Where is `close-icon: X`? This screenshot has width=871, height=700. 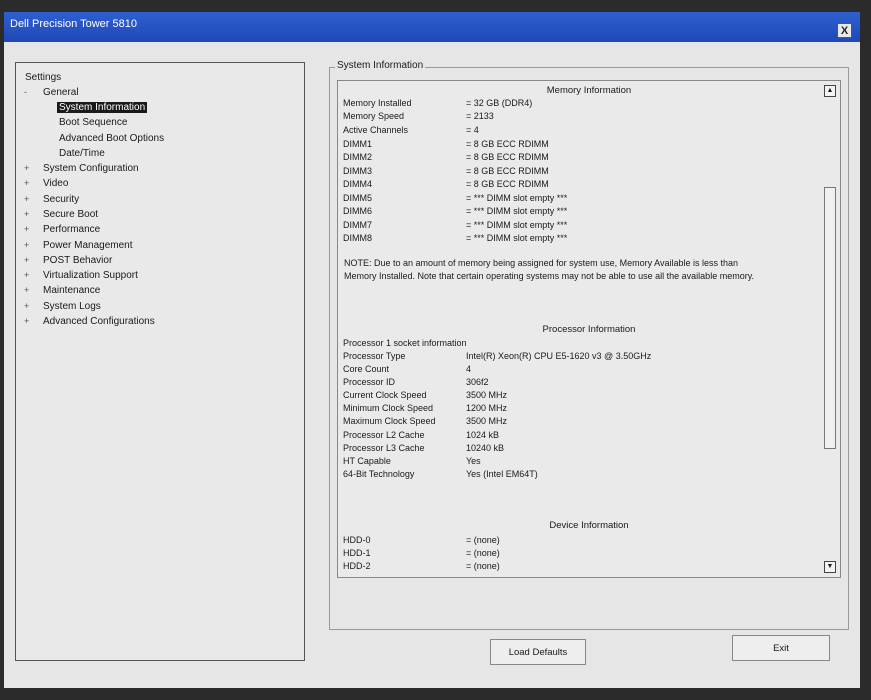 close-icon: X is located at coordinates (844, 30).